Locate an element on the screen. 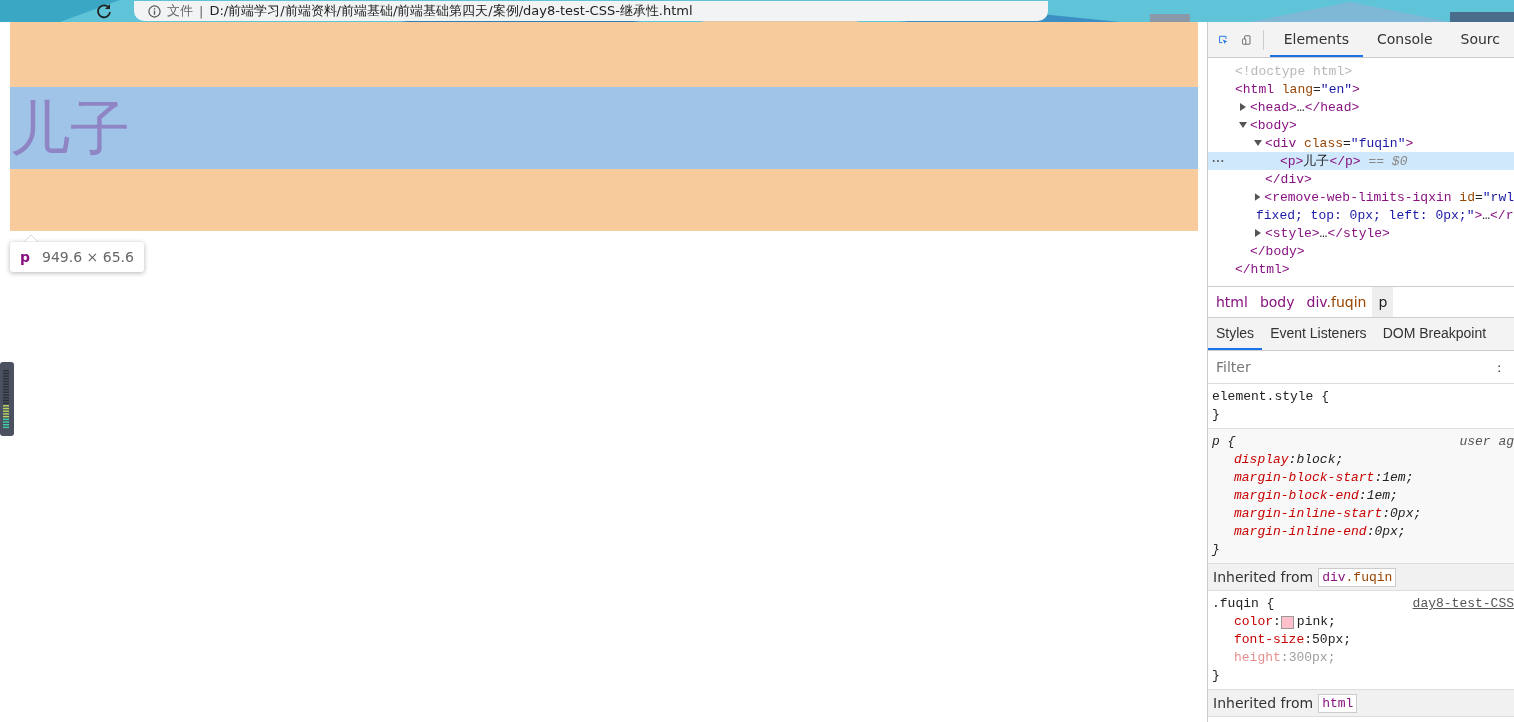 The width and height of the screenshot is (1514, 722). dom-code: </body> is located at coordinates (1277, 251).